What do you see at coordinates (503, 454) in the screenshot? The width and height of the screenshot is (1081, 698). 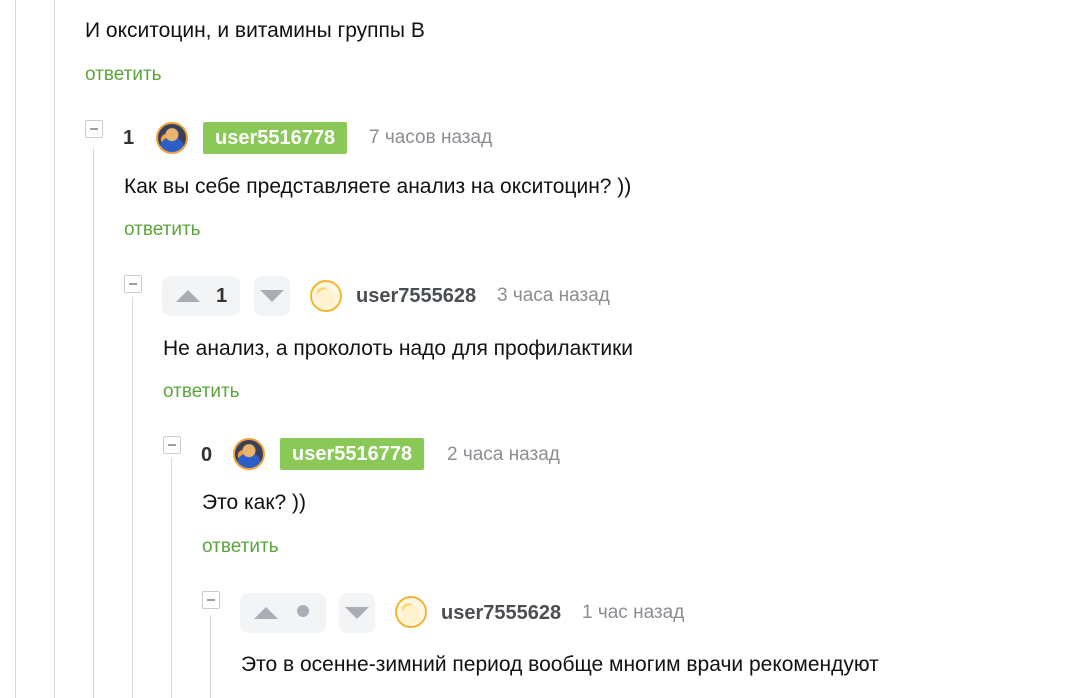 I see `comment-time: 2 часа назад` at bounding box center [503, 454].